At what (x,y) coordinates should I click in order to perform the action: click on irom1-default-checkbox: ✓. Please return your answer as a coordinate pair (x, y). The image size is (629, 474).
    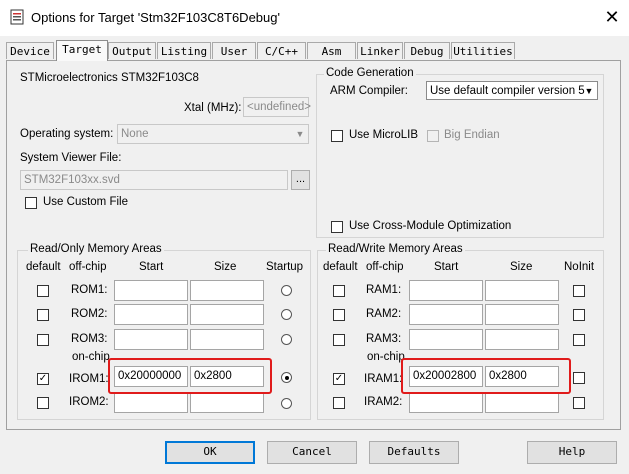
    Looking at the image, I should click on (43, 379).